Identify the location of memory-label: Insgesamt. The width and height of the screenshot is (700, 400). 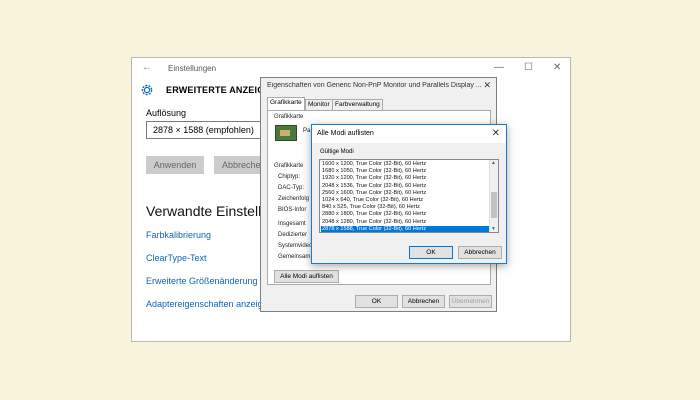
(292, 224).